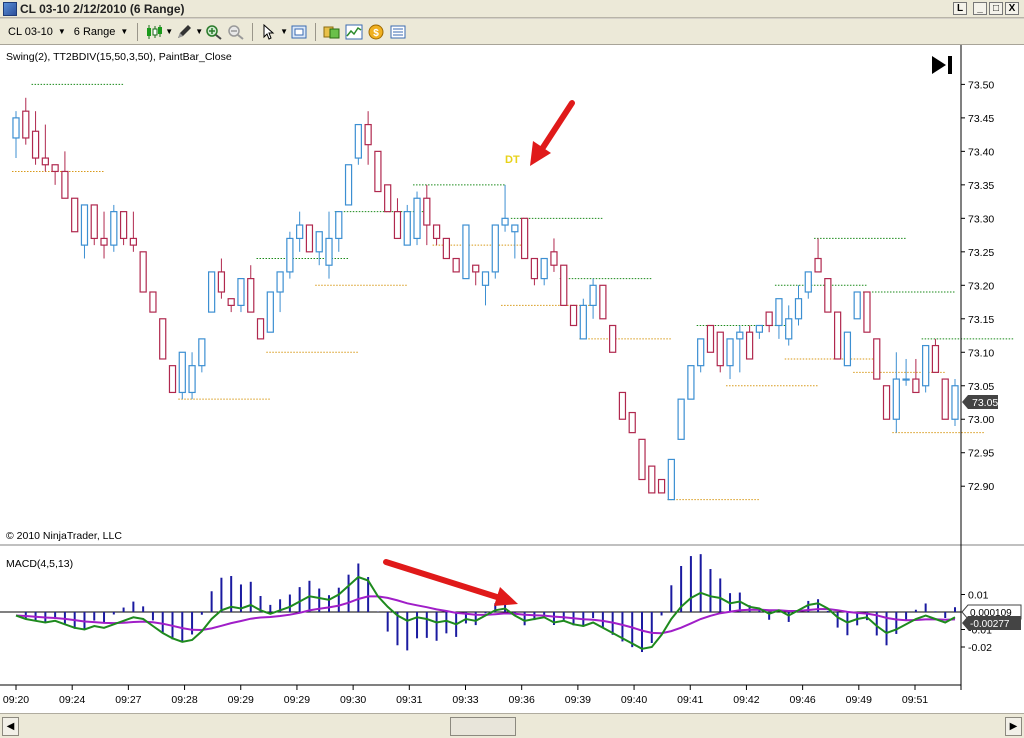  What do you see at coordinates (960, 8) in the screenshot?
I see `link-button: L` at bounding box center [960, 8].